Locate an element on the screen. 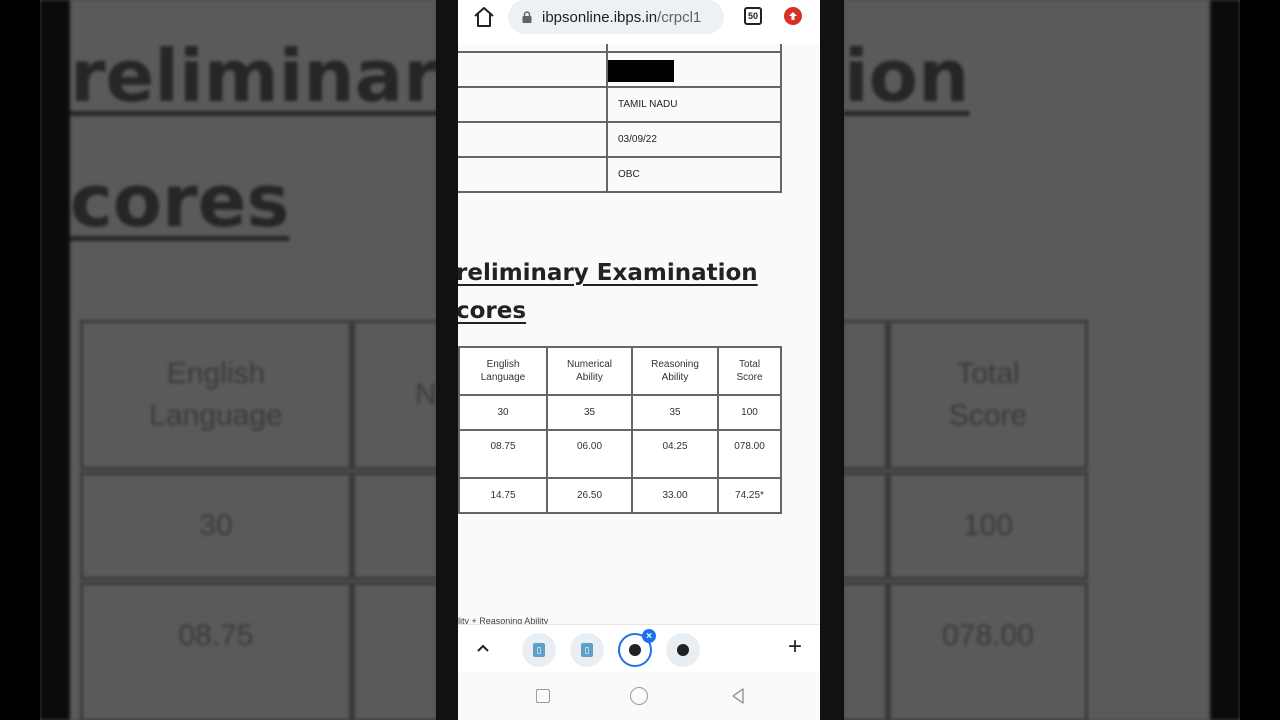 The height and width of the screenshot is (720, 1280). details-value-cell-redacted is located at coordinates (694, 69).